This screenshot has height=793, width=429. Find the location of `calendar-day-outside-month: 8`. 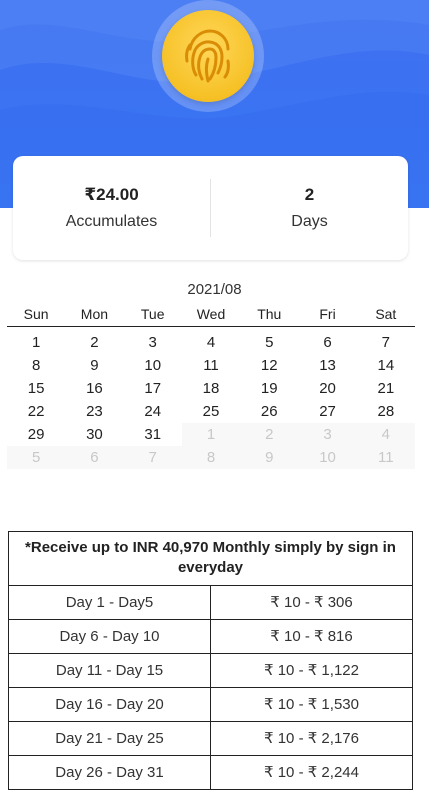

calendar-day-outside-month: 8 is located at coordinates (211, 457).